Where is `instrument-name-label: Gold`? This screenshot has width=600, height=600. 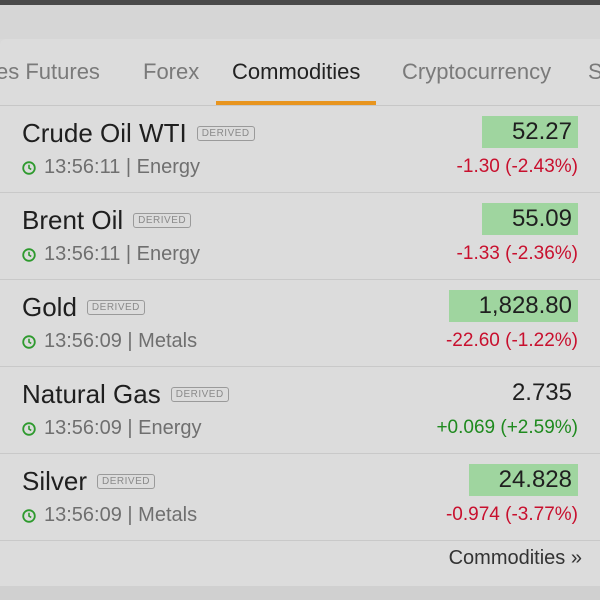 instrument-name-label: Gold is located at coordinates (49, 307).